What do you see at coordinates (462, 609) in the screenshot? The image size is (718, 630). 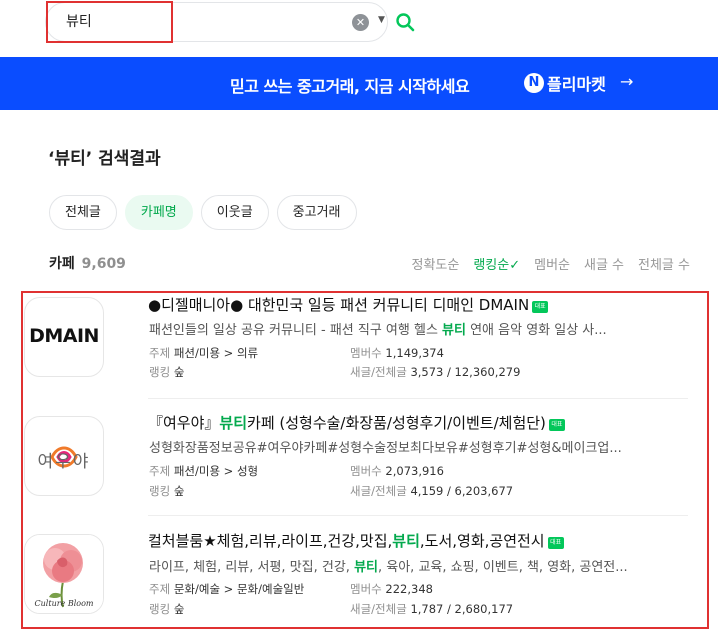 I see `posts-value: 1,787 / 2,680,177` at bounding box center [462, 609].